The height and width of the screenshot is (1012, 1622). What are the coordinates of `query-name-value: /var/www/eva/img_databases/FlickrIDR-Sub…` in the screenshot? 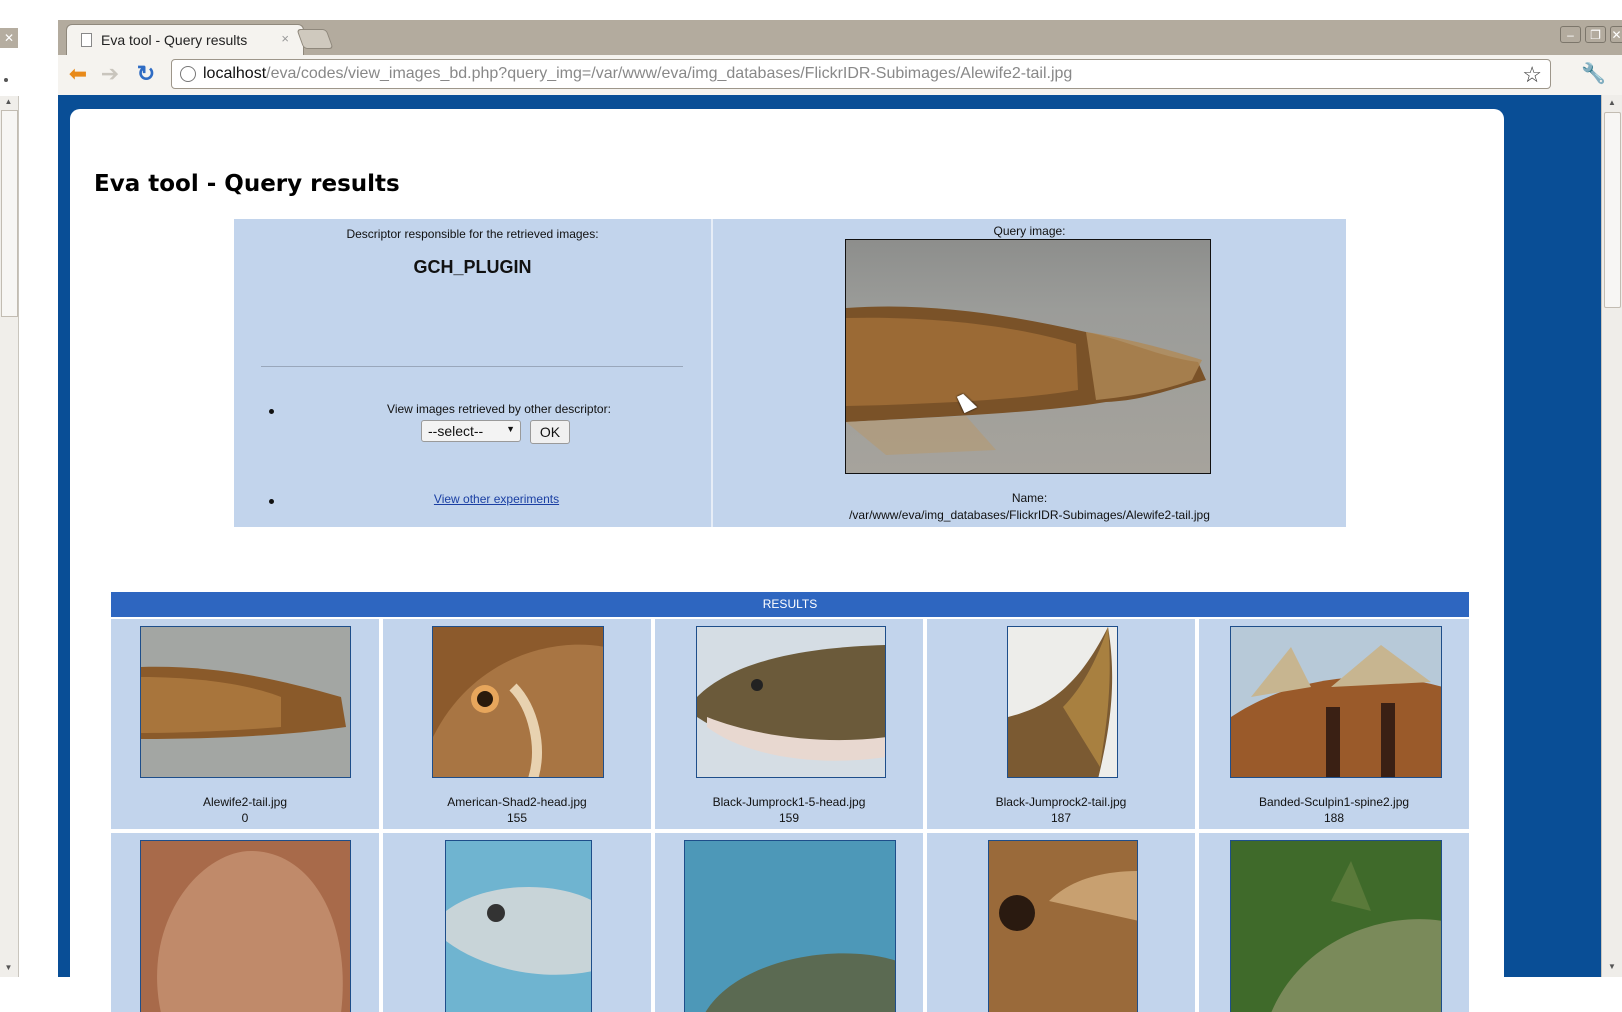 It's located at (1029, 515).